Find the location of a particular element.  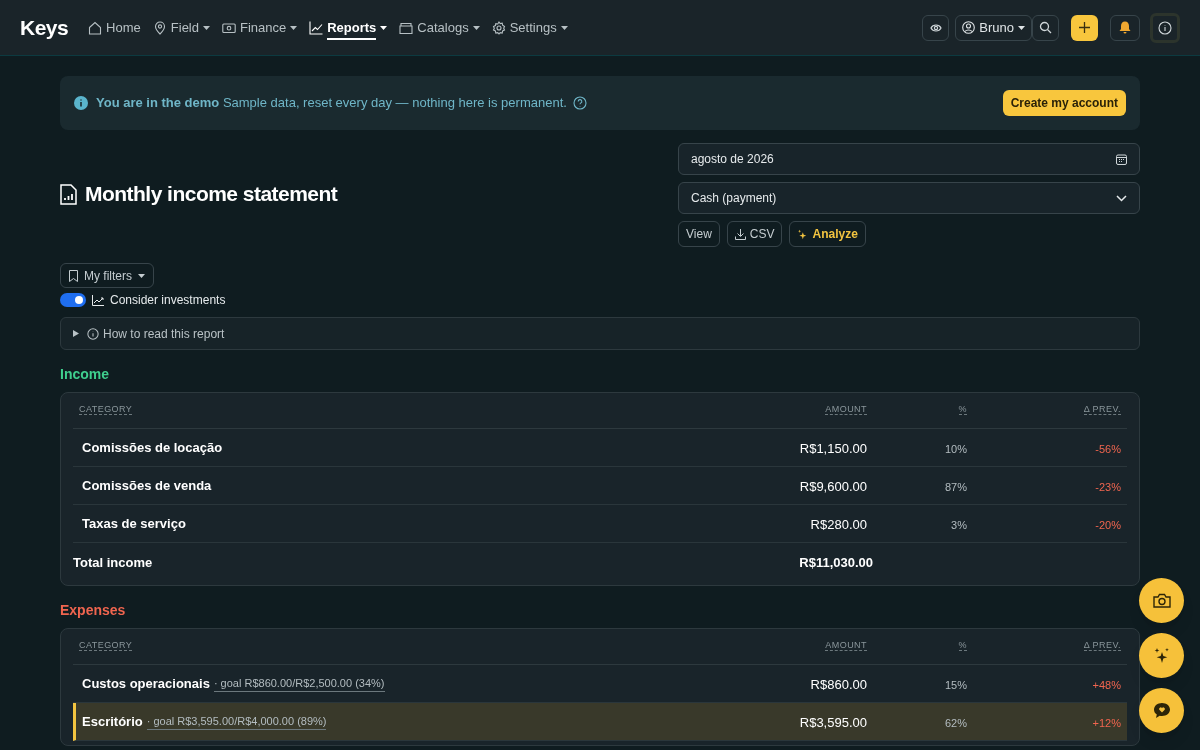

category-name: Comissões de venda is located at coordinates (147, 485).